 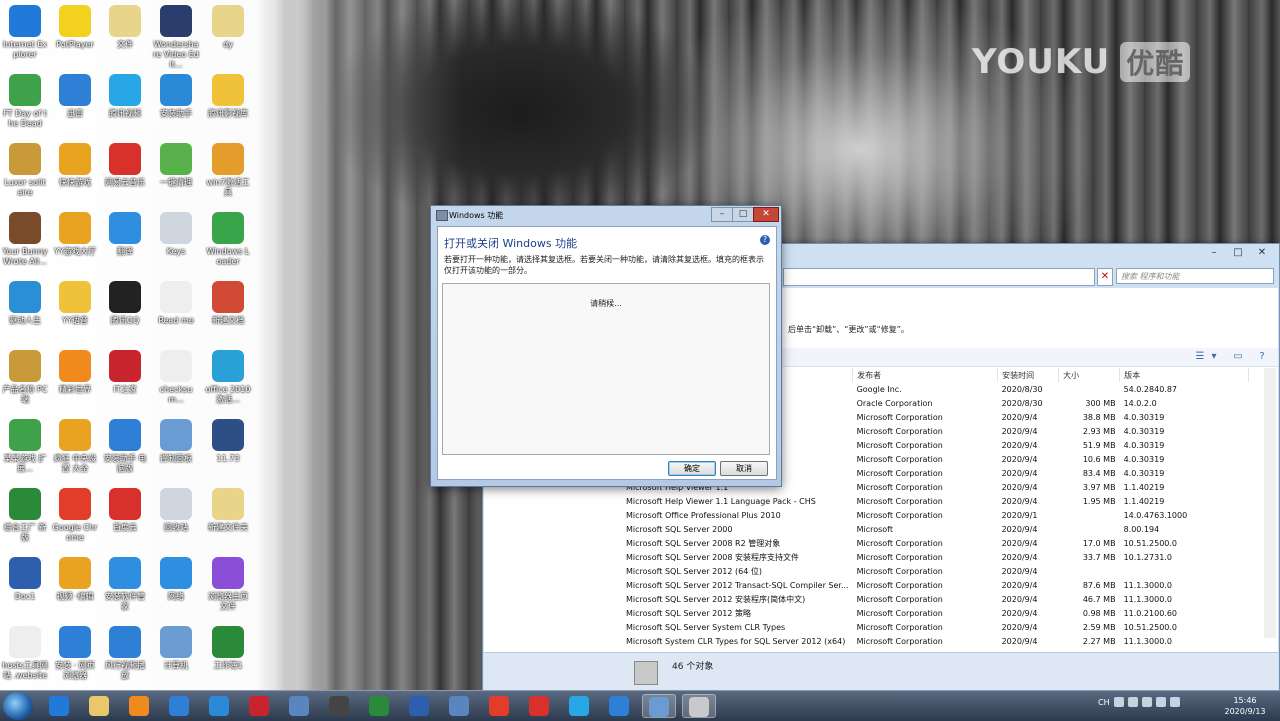 What do you see at coordinates (176, 441) in the screenshot?
I see `desktop-icon: 控制面板` at bounding box center [176, 441].